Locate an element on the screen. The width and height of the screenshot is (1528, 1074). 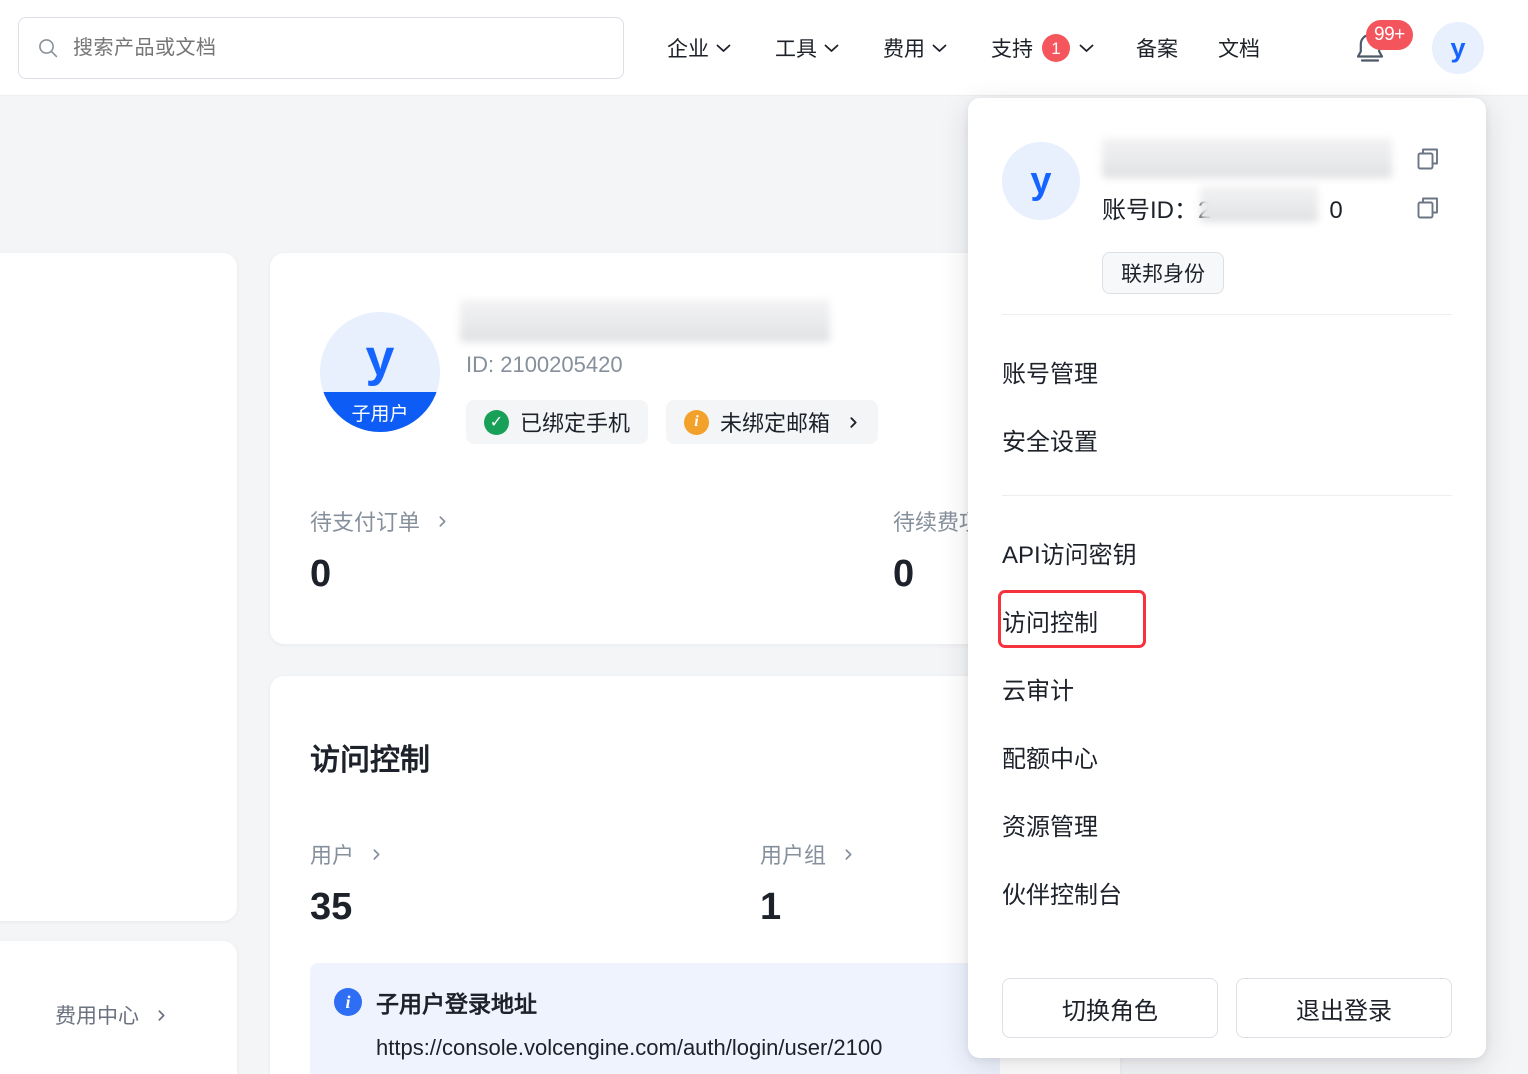
menu-item-partner-console: 伙伴控制台 is located at coordinates (1227, 892).